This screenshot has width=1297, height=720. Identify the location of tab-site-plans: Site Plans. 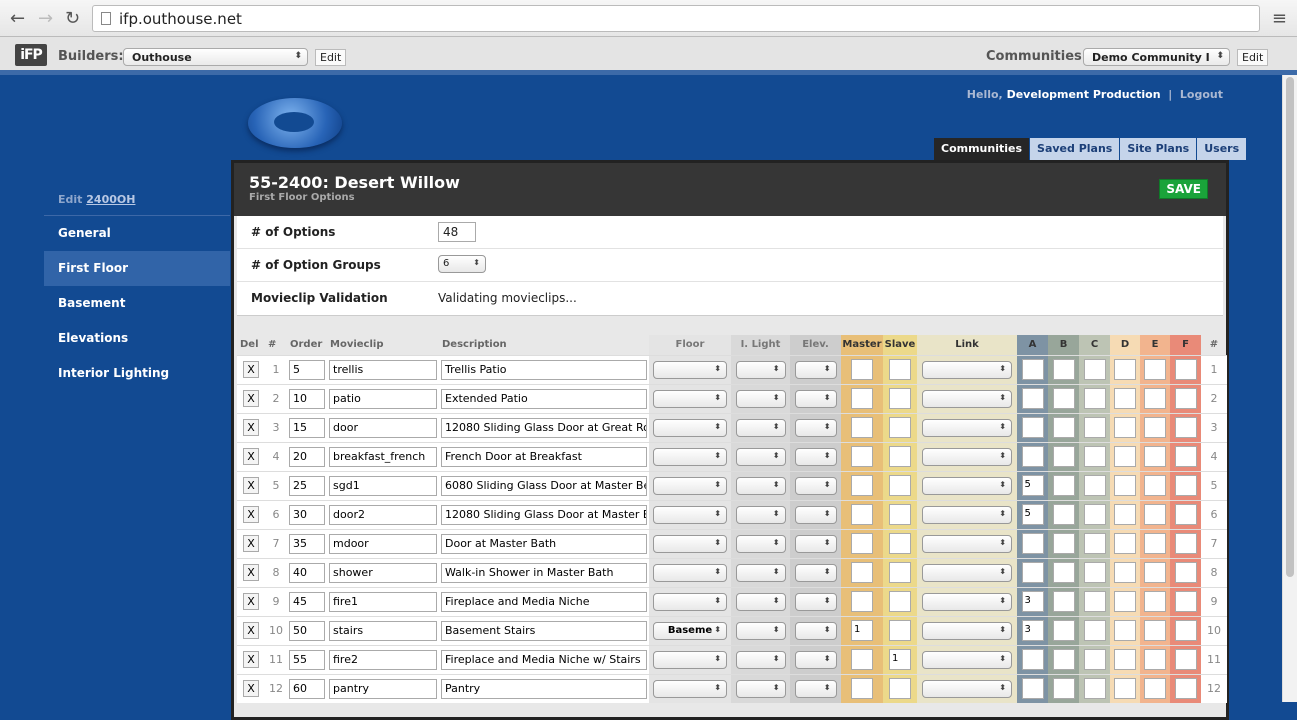
(1158, 149).